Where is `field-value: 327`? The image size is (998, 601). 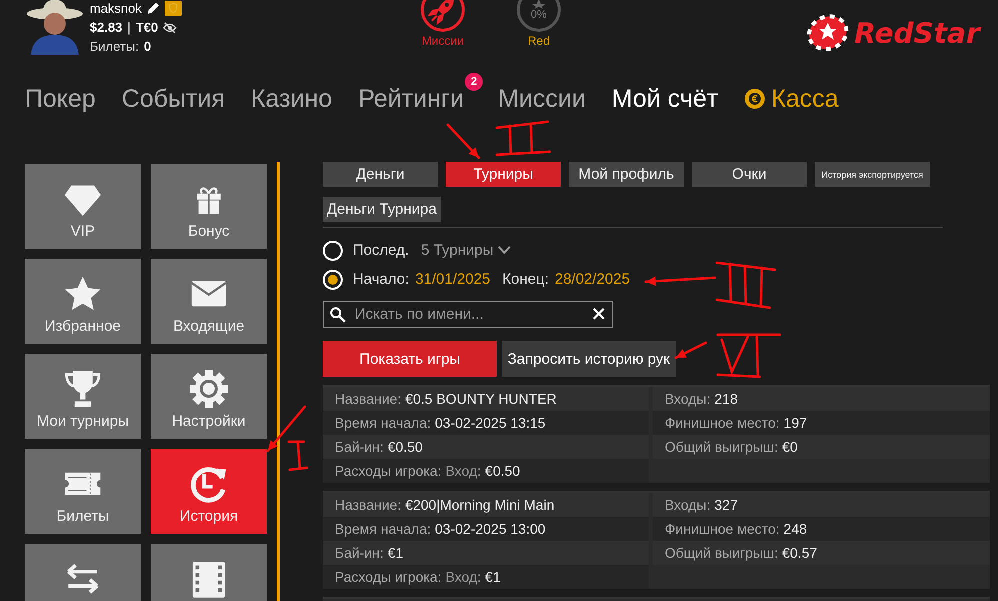 field-value: 327 is located at coordinates (726, 505).